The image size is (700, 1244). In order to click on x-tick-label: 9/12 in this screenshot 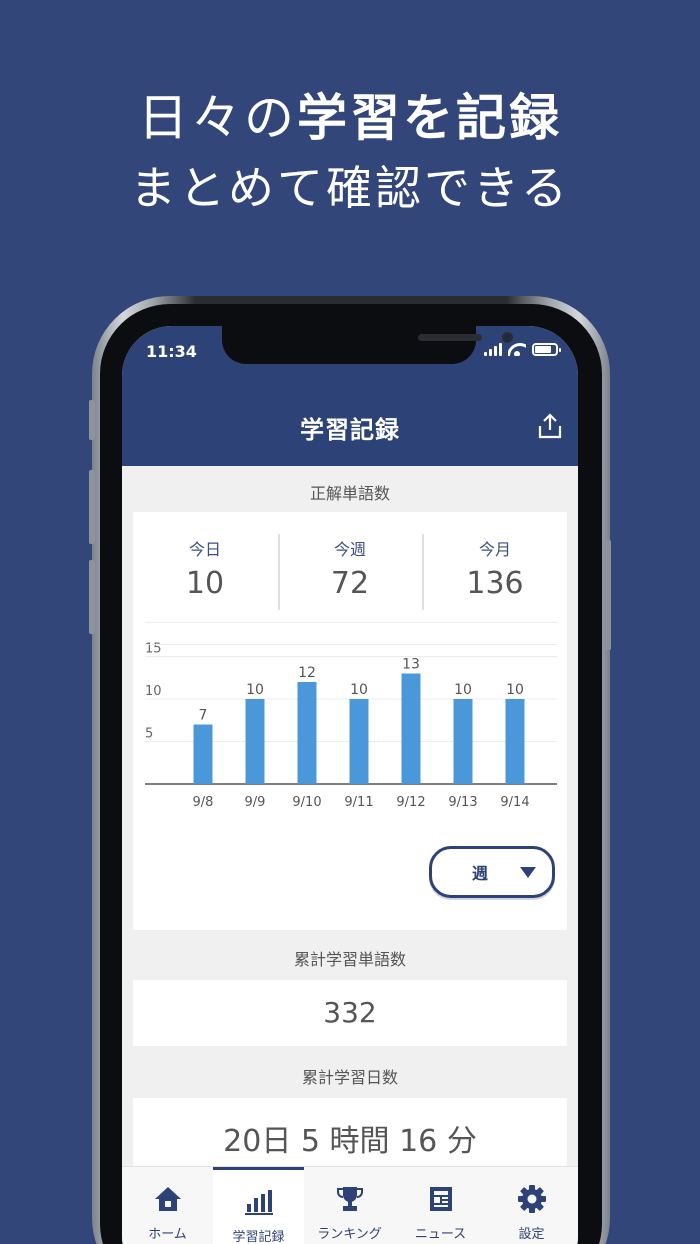, I will do `click(410, 802)`.